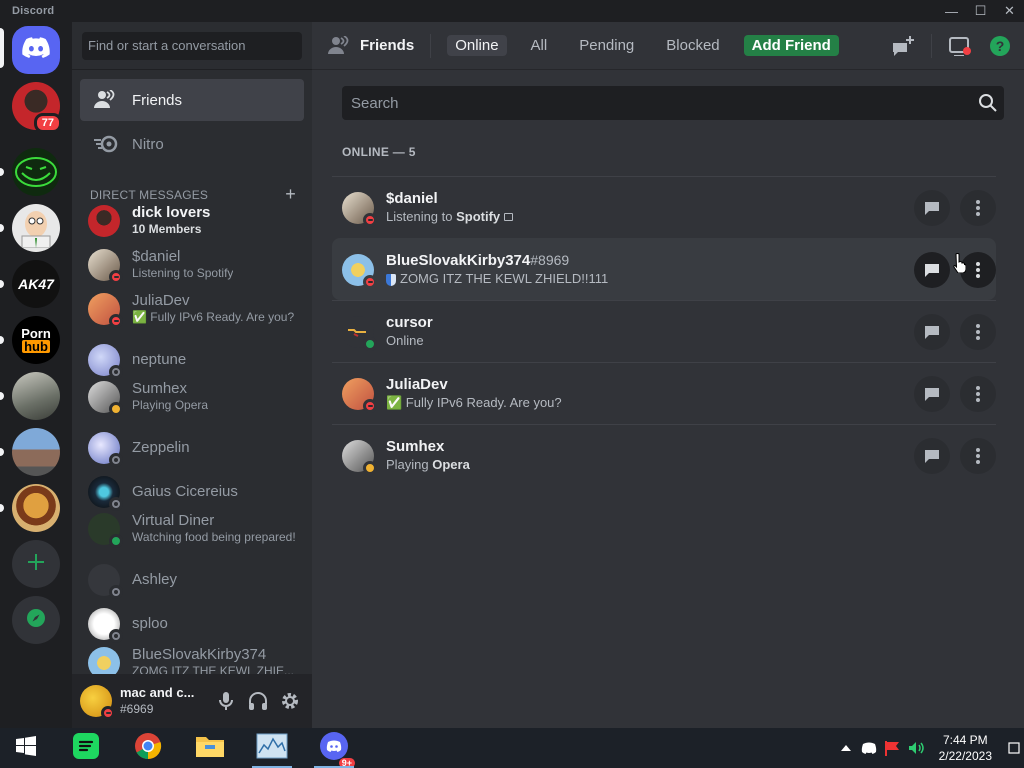  Describe the element at coordinates (272, 748) in the screenshot. I see `taskbar-task-manager` at that location.